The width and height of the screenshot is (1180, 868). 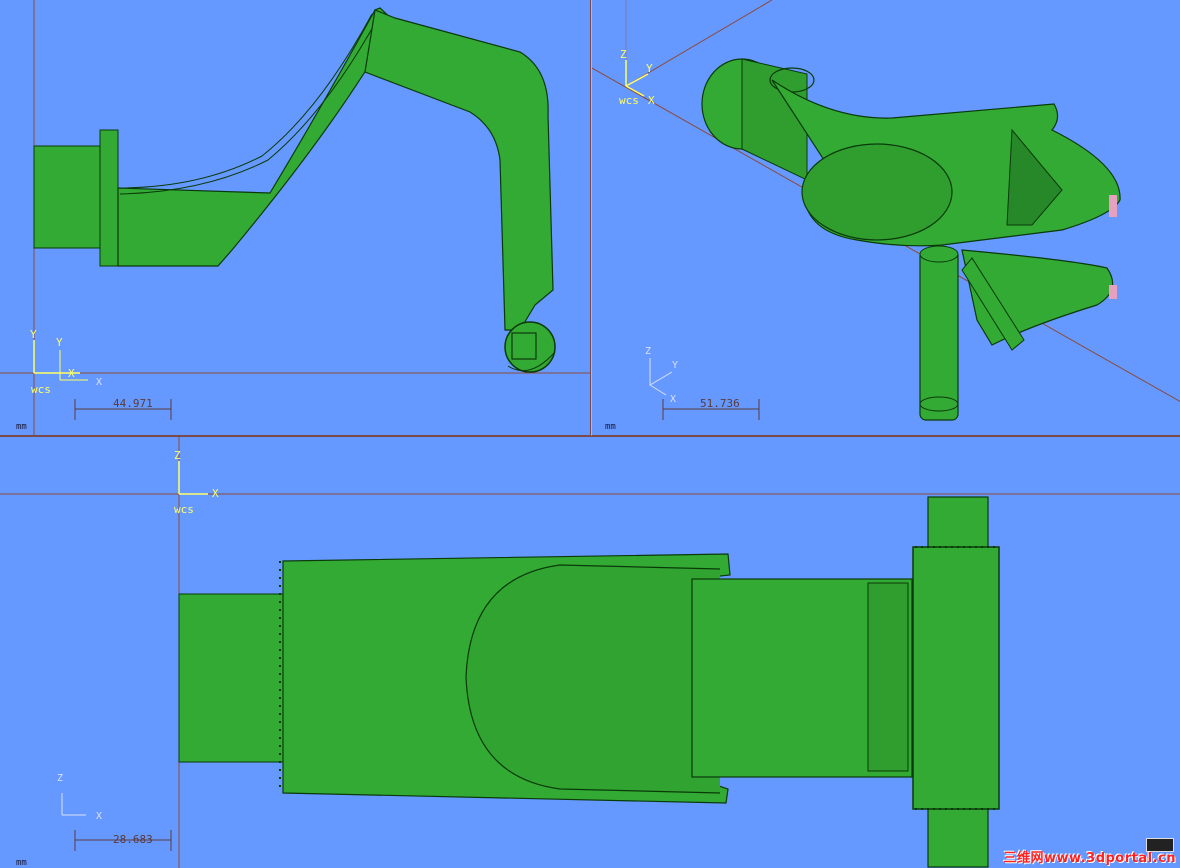 I want to click on iso-bucket-mouth, so click(x=877, y=192).